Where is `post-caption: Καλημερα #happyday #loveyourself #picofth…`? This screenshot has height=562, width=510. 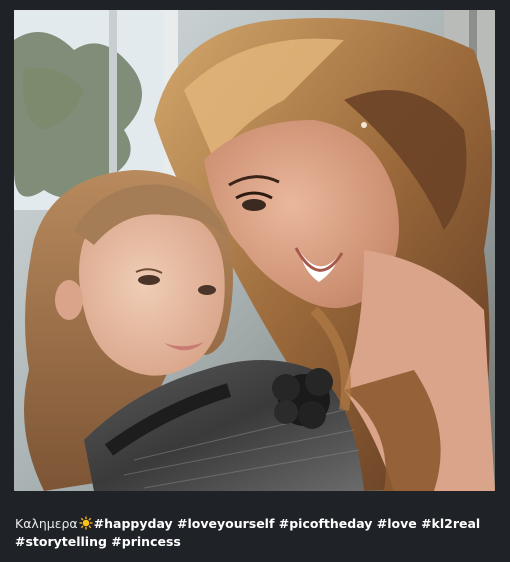 post-caption: Καλημερα #happyday #loveyourself #picofth… is located at coordinates (255, 533).